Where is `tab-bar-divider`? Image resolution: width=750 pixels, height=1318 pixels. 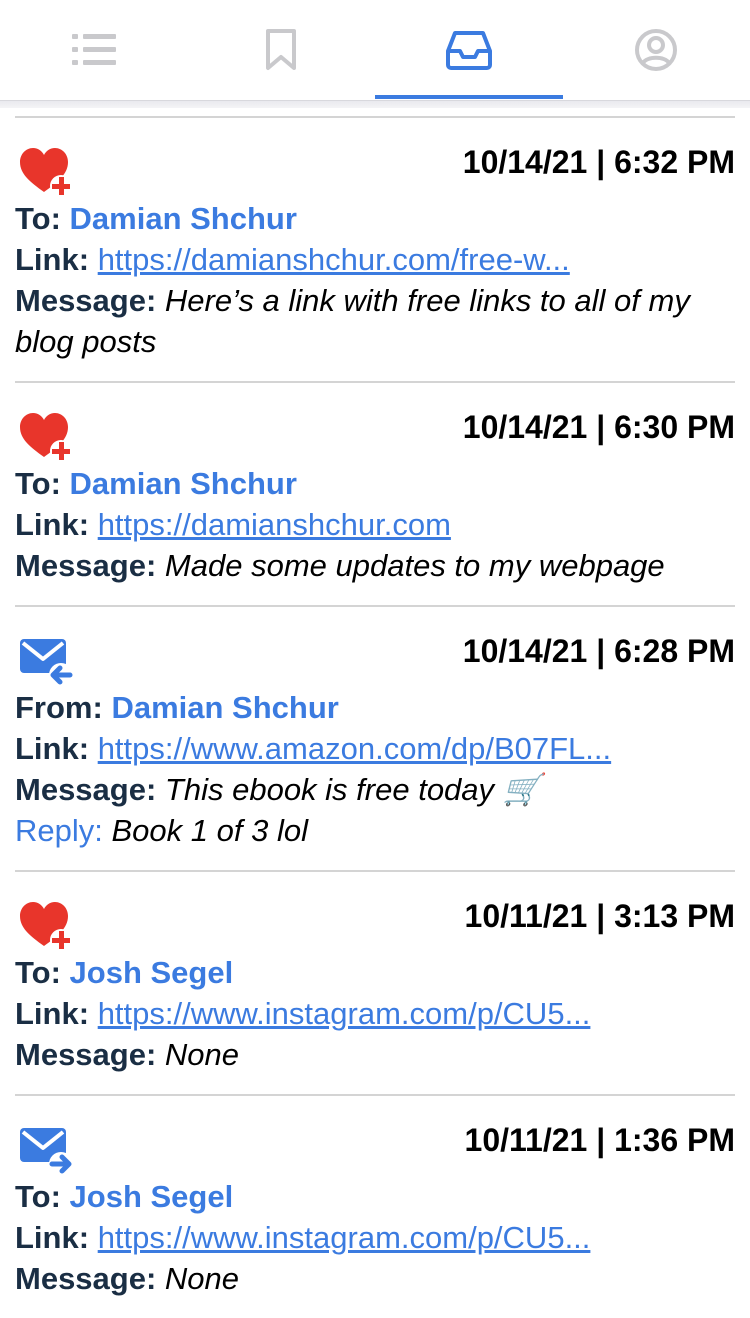 tab-bar-divider is located at coordinates (375, 104).